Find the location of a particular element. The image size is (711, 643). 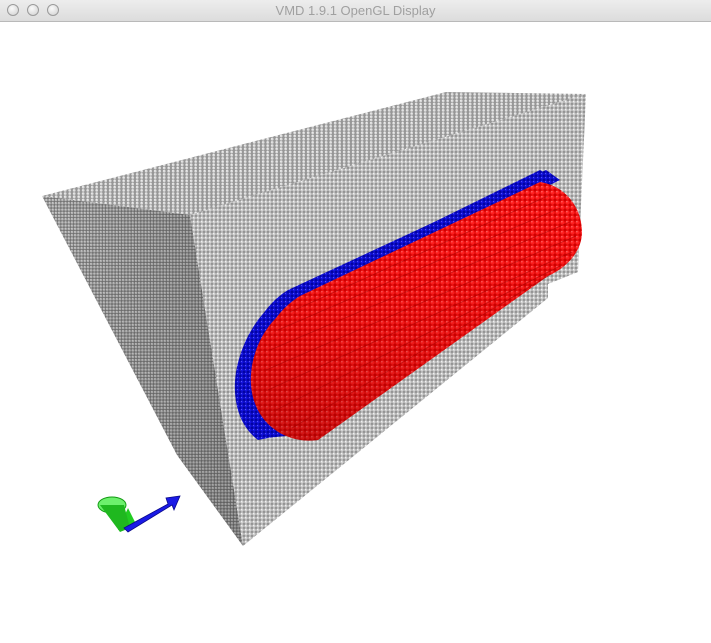

x-axis-arrow is located at coordinates (152, 514).